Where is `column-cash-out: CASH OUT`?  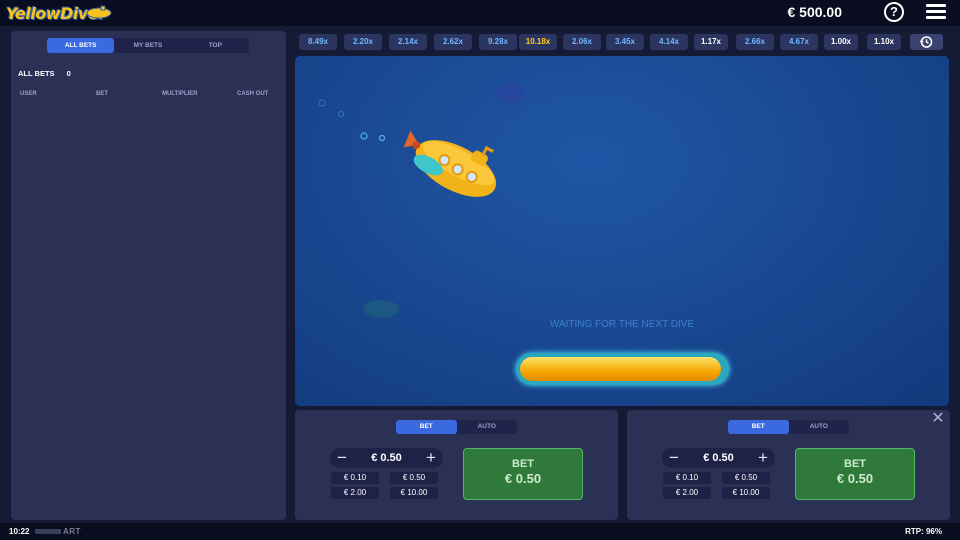
column-cash-out: CASH OUT is located at coordinates (253, 94).